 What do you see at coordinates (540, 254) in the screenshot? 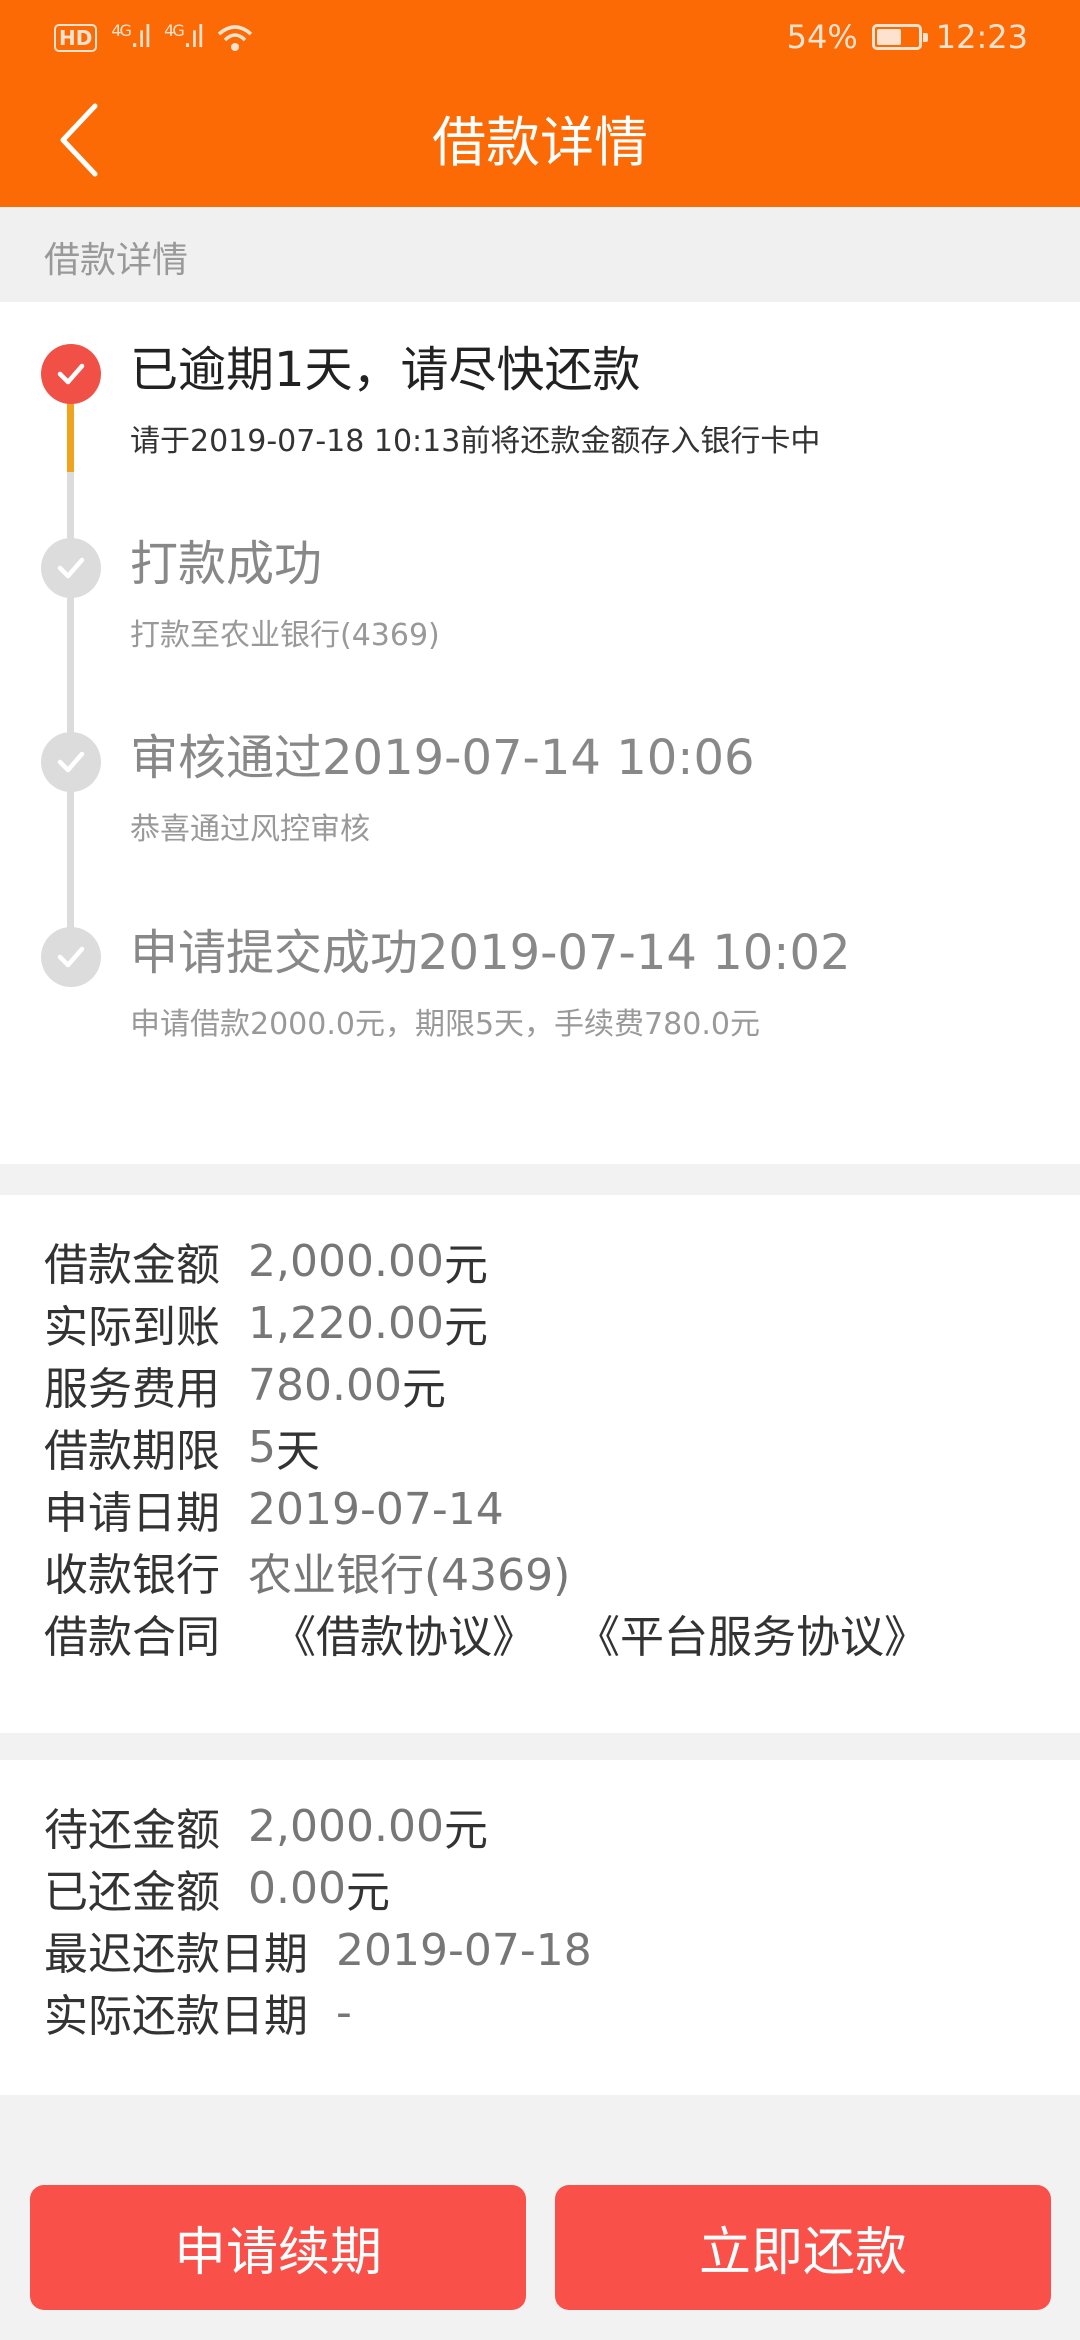
I see `section-label: 借款详情` at bounding box center [540, 254].